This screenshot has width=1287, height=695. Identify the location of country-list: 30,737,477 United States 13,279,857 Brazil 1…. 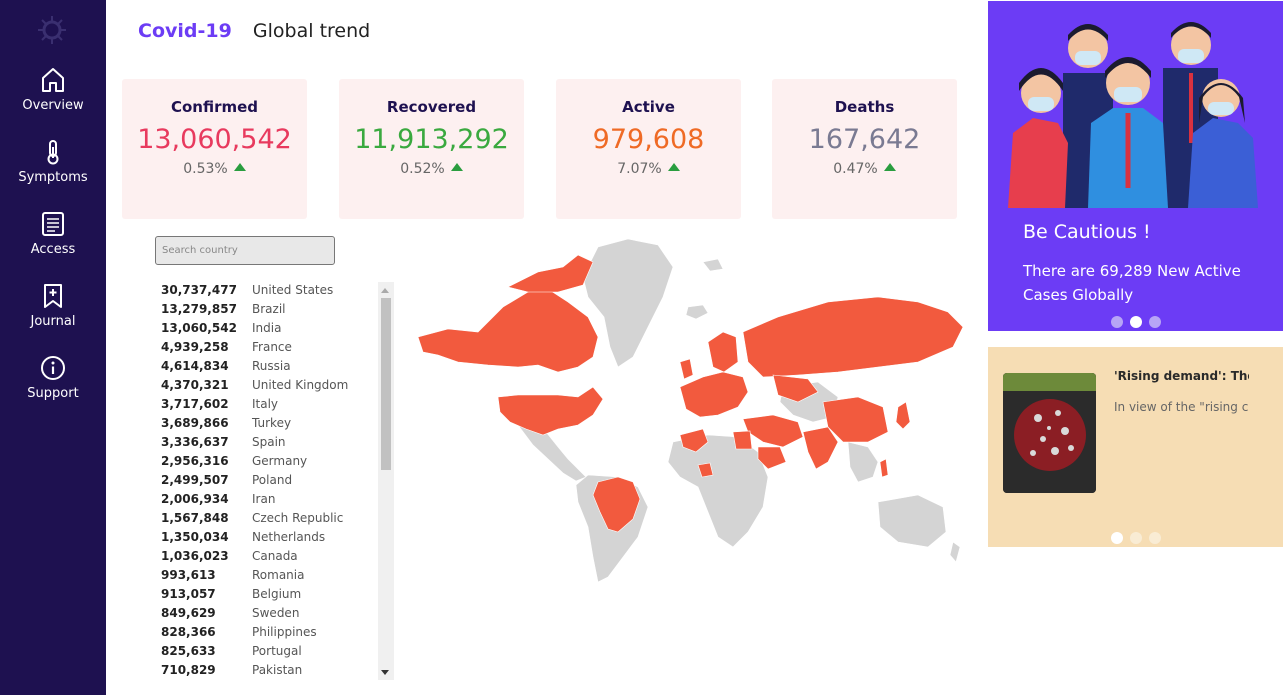
(268, 482).